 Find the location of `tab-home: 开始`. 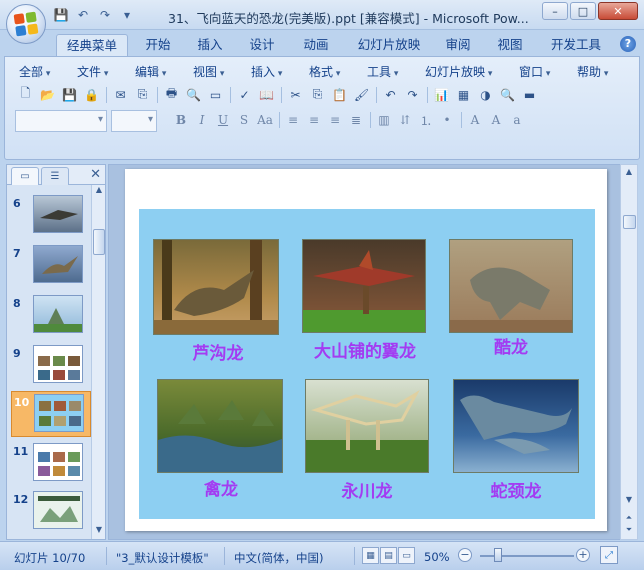

tab-home: 开始 is located at coordinates (158, 45).